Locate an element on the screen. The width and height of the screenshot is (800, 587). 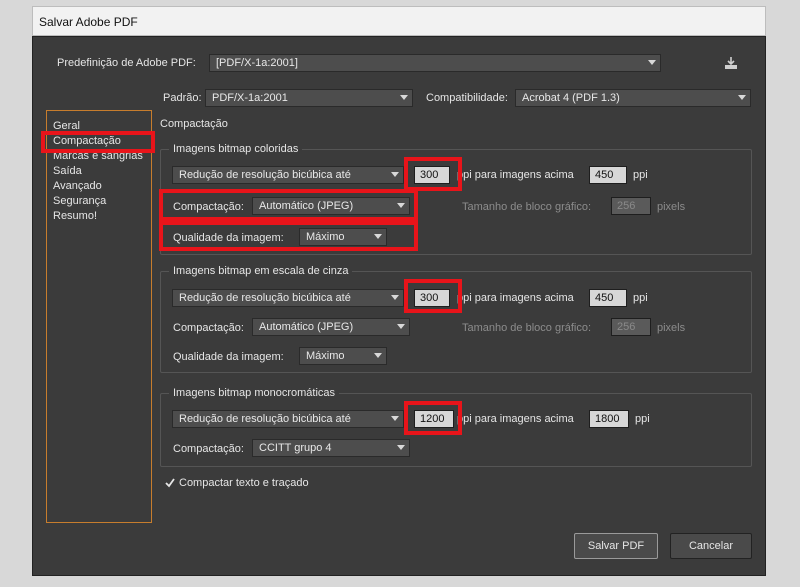
color-downsample-dropdown: Redução de resolução bicúbica até is located at coordinates (288, 175).